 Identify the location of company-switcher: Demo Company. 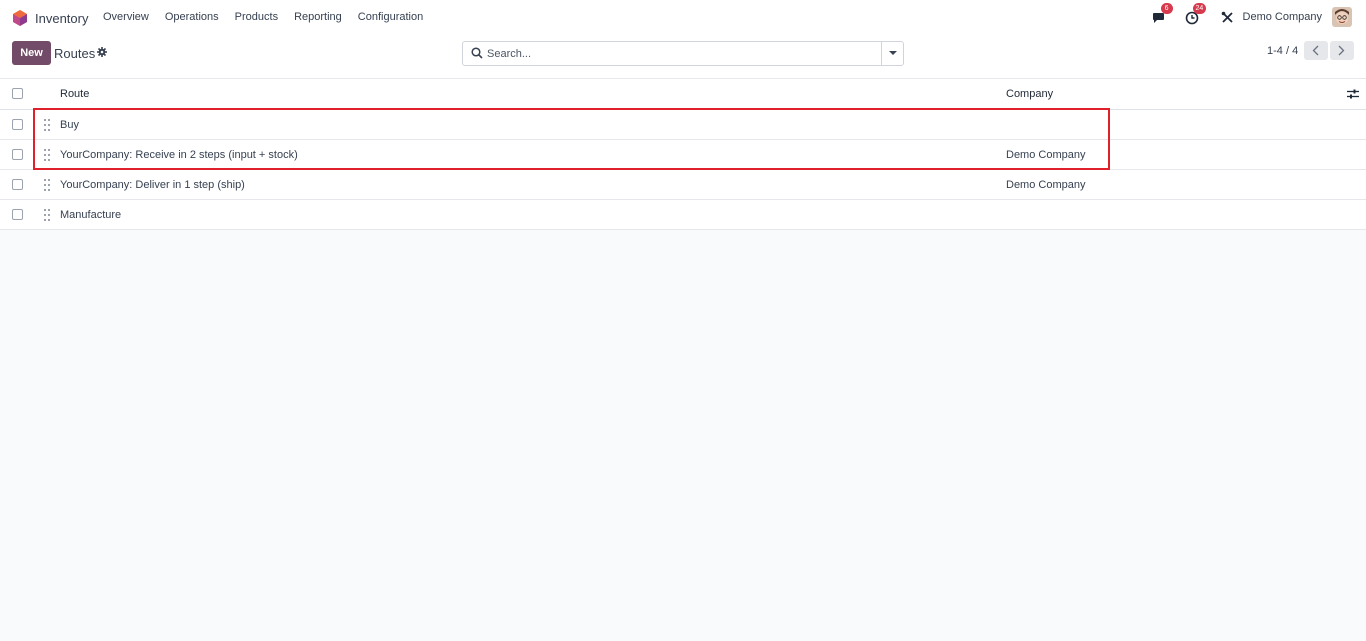
(1282, 17).